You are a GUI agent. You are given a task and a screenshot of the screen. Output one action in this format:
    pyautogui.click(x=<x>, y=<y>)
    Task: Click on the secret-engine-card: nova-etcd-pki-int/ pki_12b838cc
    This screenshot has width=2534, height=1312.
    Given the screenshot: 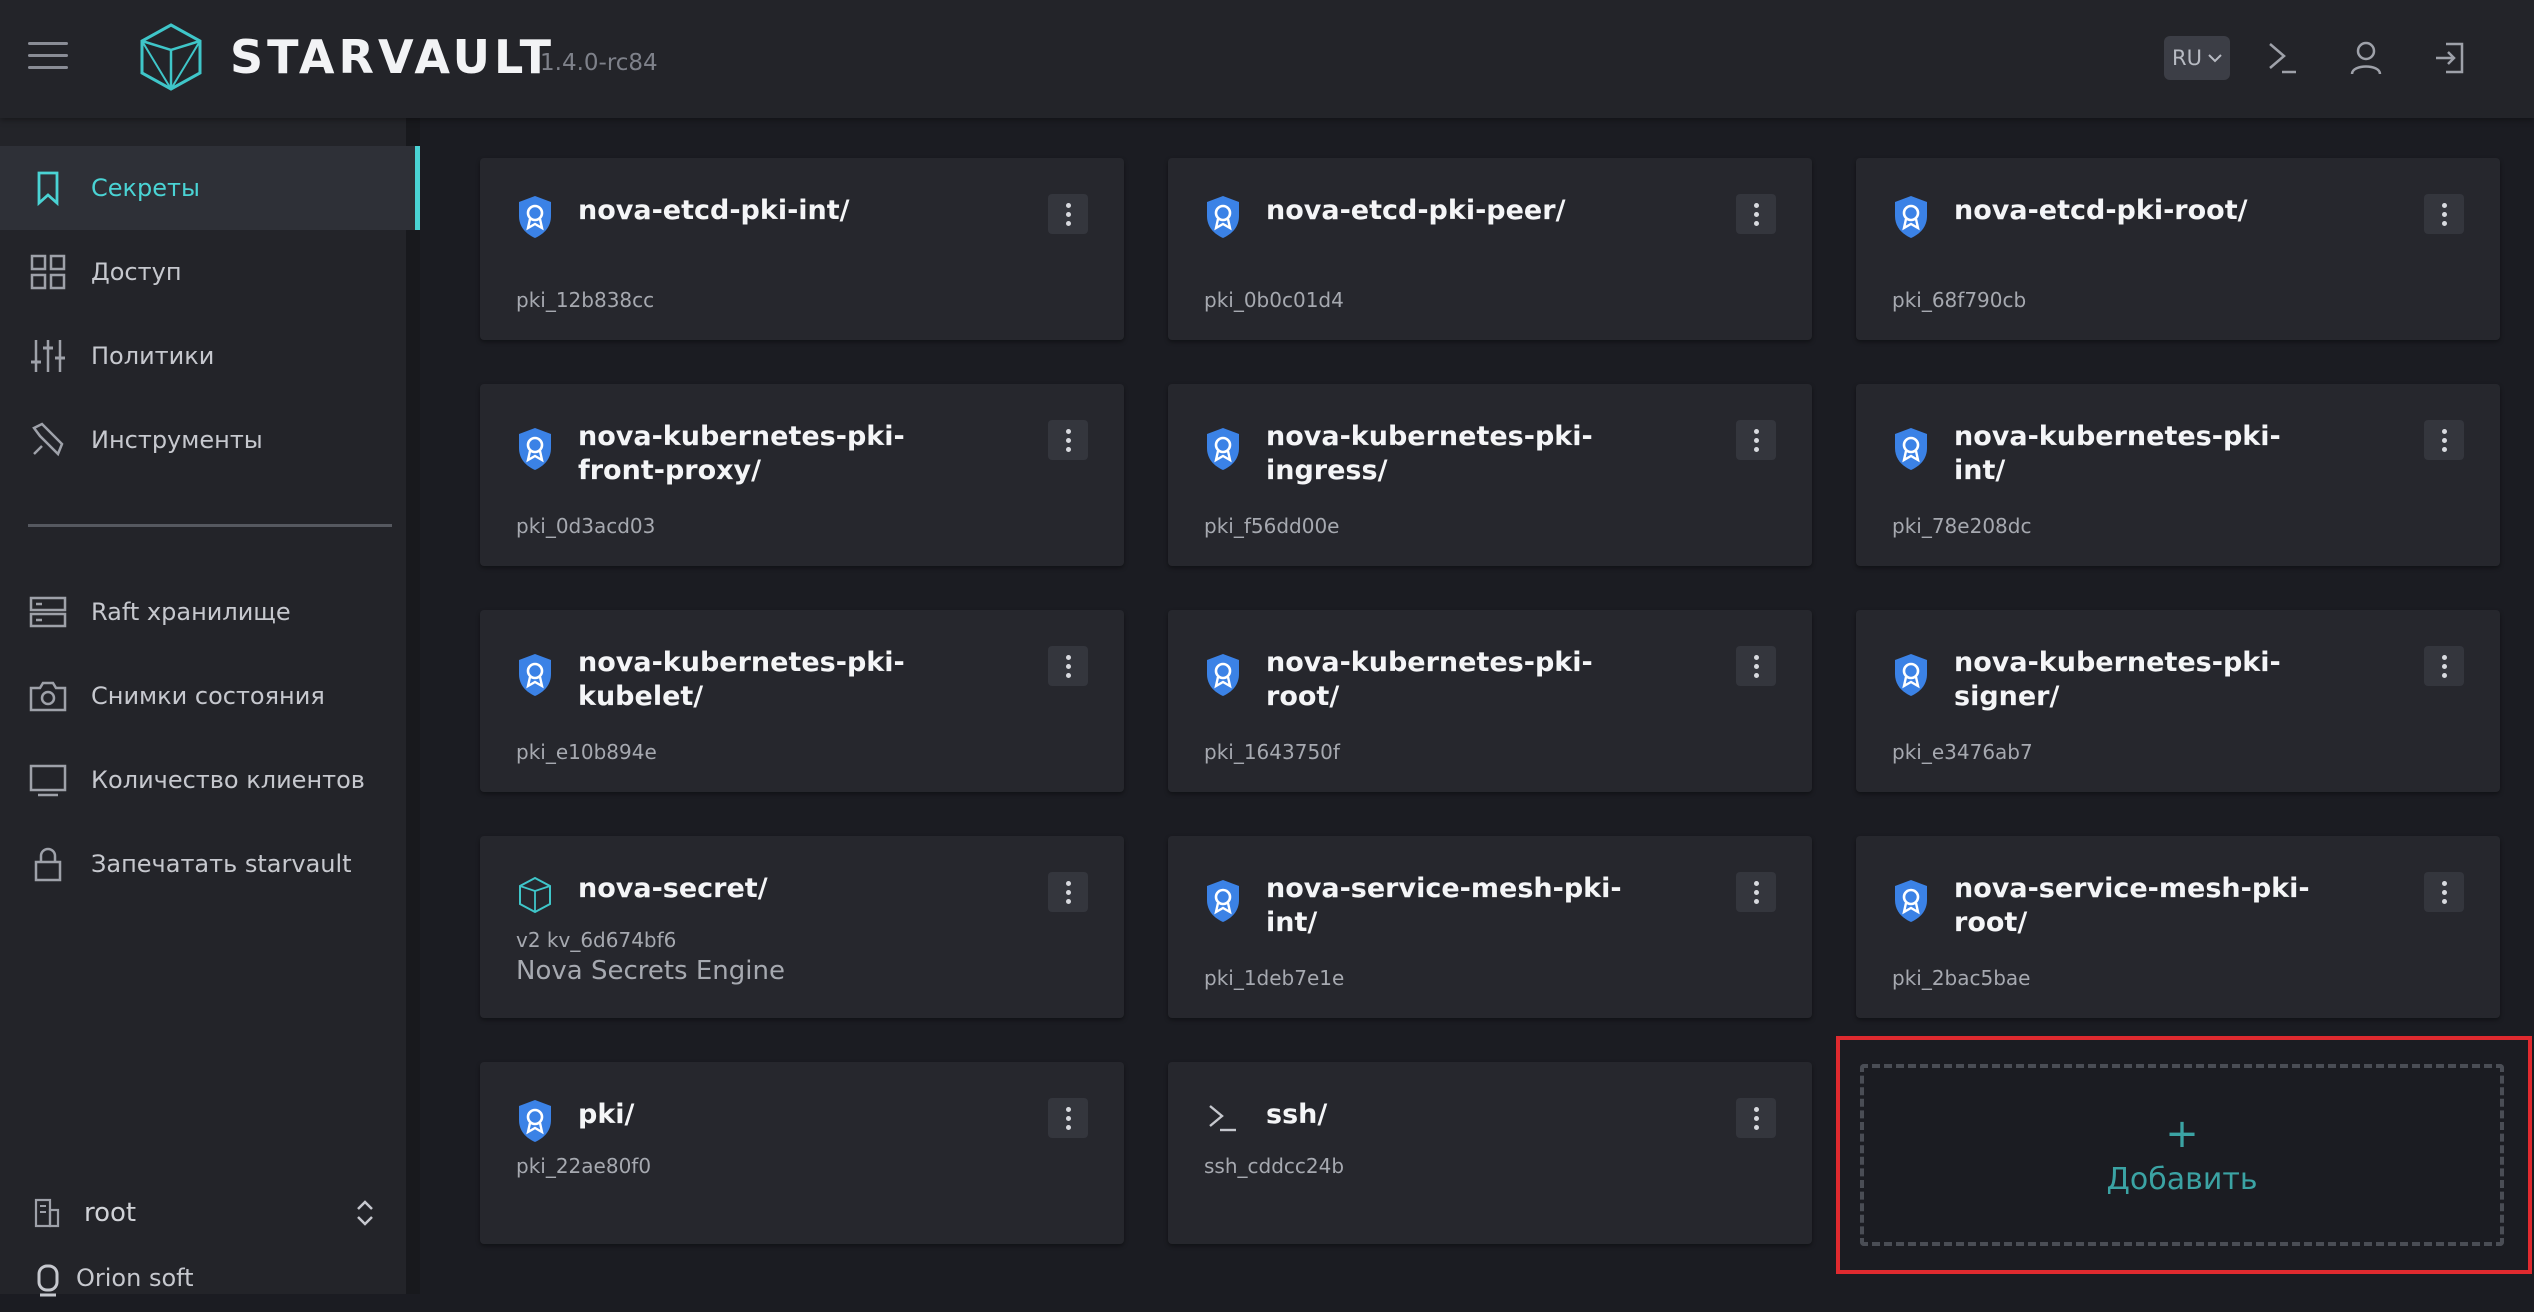 What is the action you would take?
    pyautogui.click(x=802, y=249)
    